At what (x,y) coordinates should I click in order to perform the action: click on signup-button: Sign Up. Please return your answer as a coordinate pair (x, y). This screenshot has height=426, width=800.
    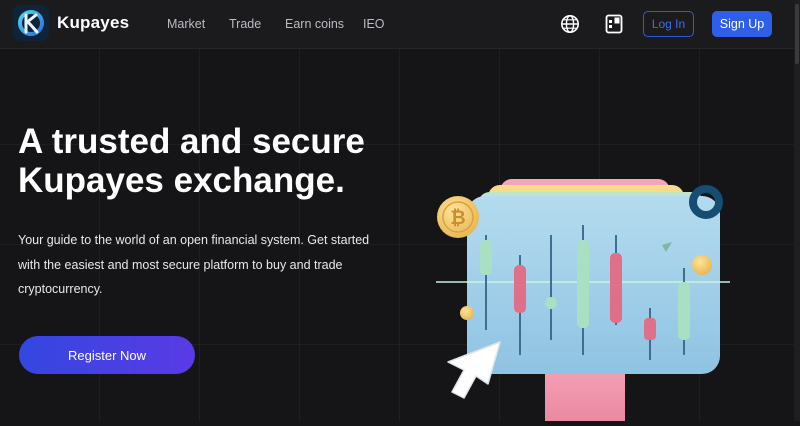
    Looking at the image, I should click on (742, 24).